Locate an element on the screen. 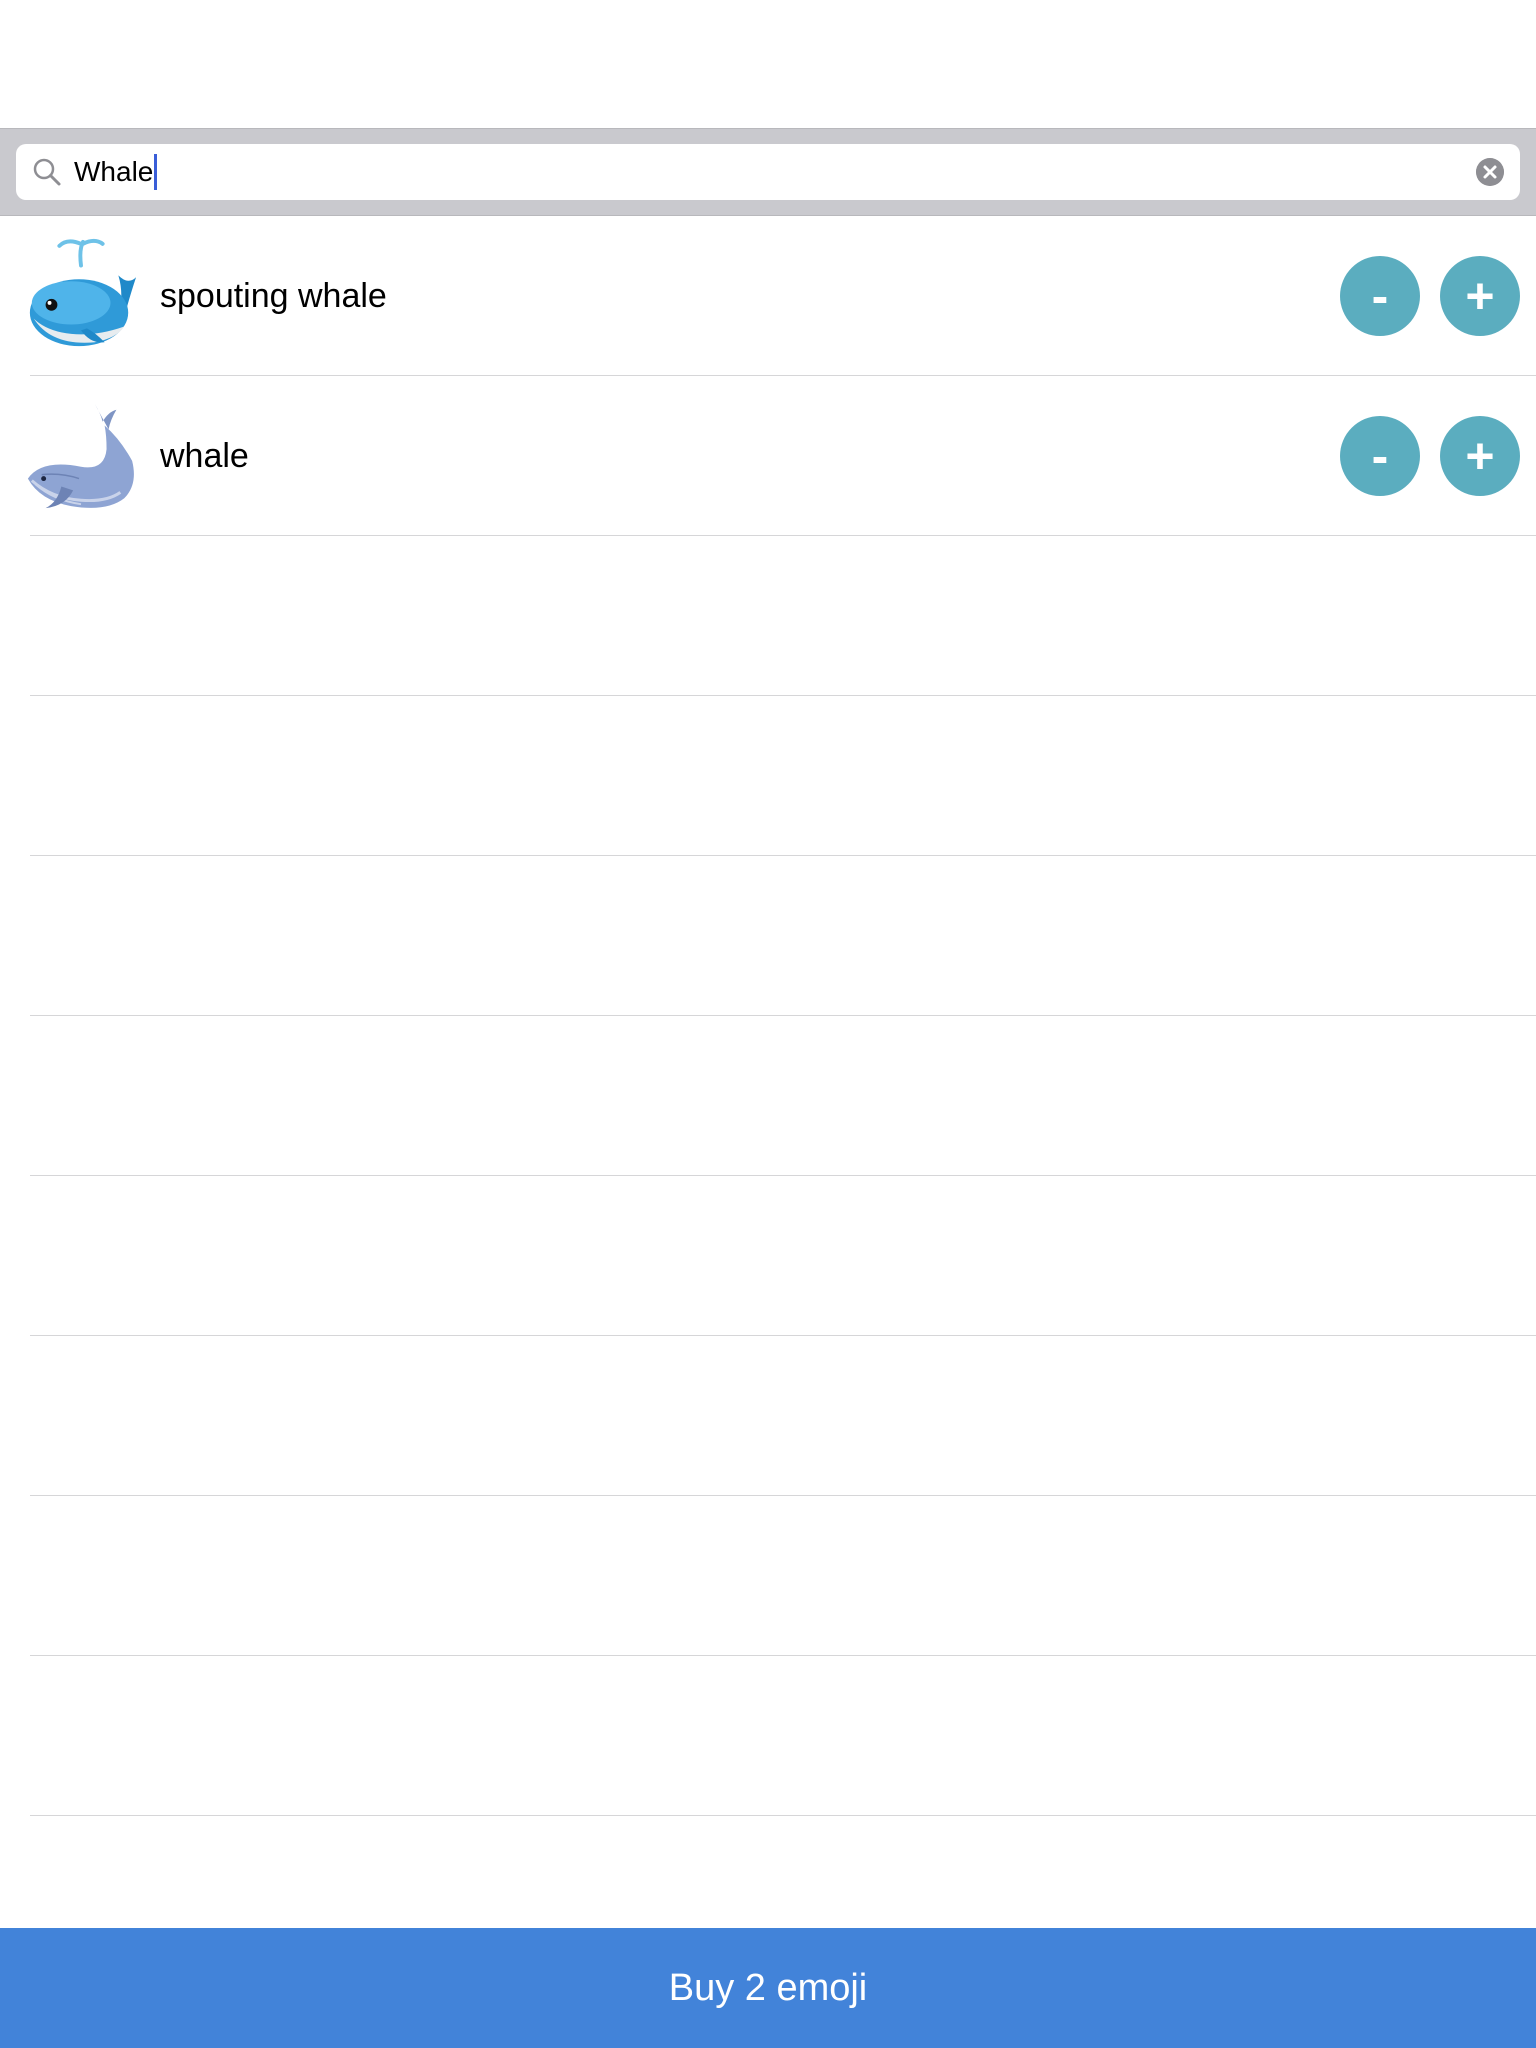 Image resolution: width=1536 pixels, height=2048 pixels. text-caret is located at coordinates (156, 172).